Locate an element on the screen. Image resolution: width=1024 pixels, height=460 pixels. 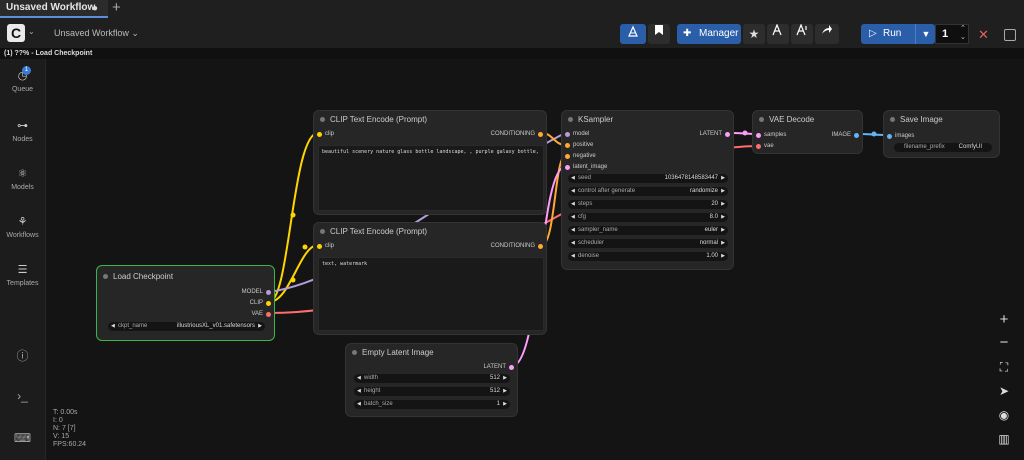
widget-steps: ◀ steps 20 ▶ is located at coordinates (648, 204).